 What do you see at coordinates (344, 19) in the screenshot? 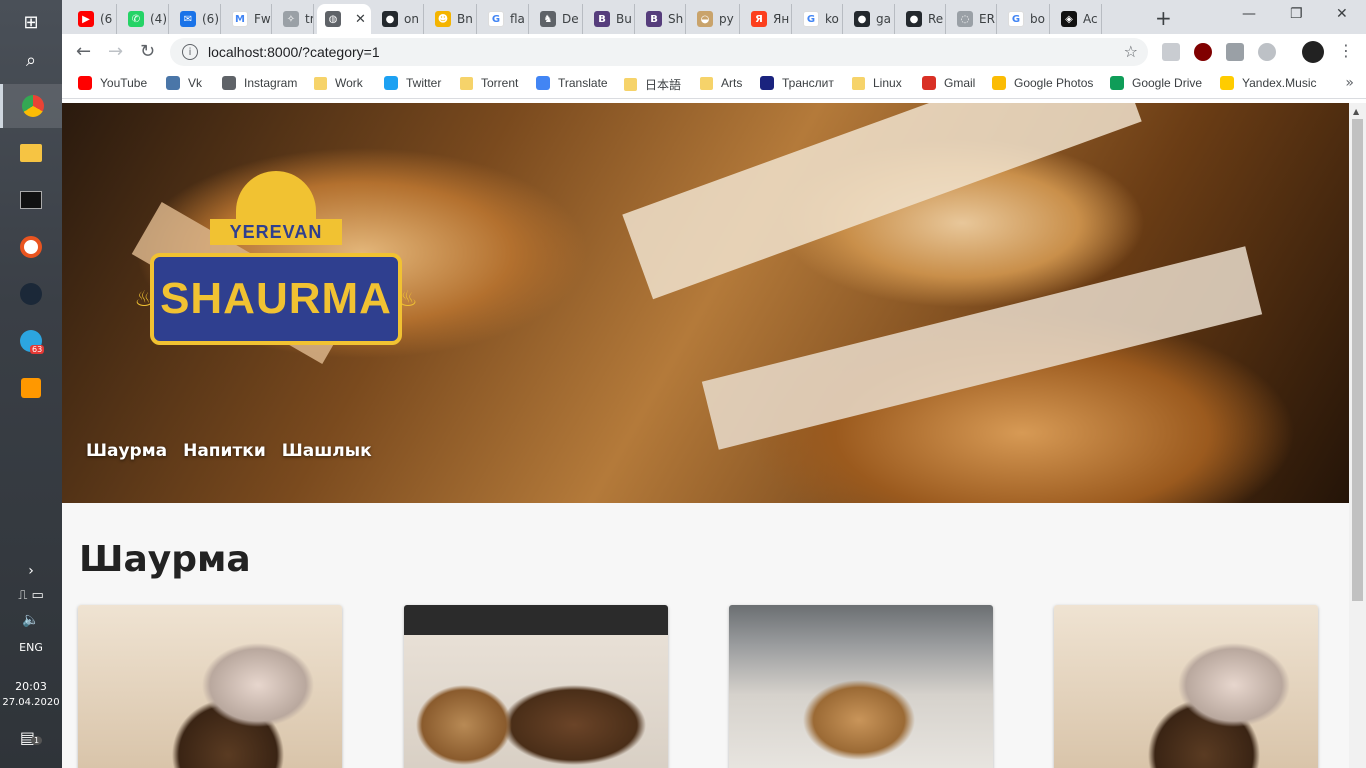
I see `tab-active: ◍ ✕` at bounding box center [344, 19].